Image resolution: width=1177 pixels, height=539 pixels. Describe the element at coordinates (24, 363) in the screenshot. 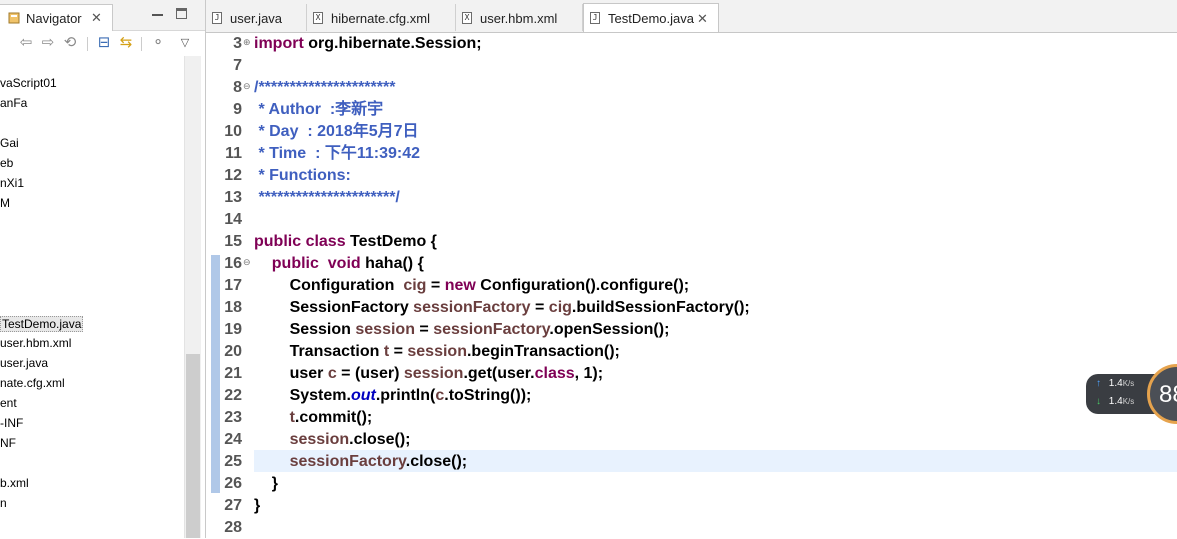

I see `tree-item: user.java` at that location.